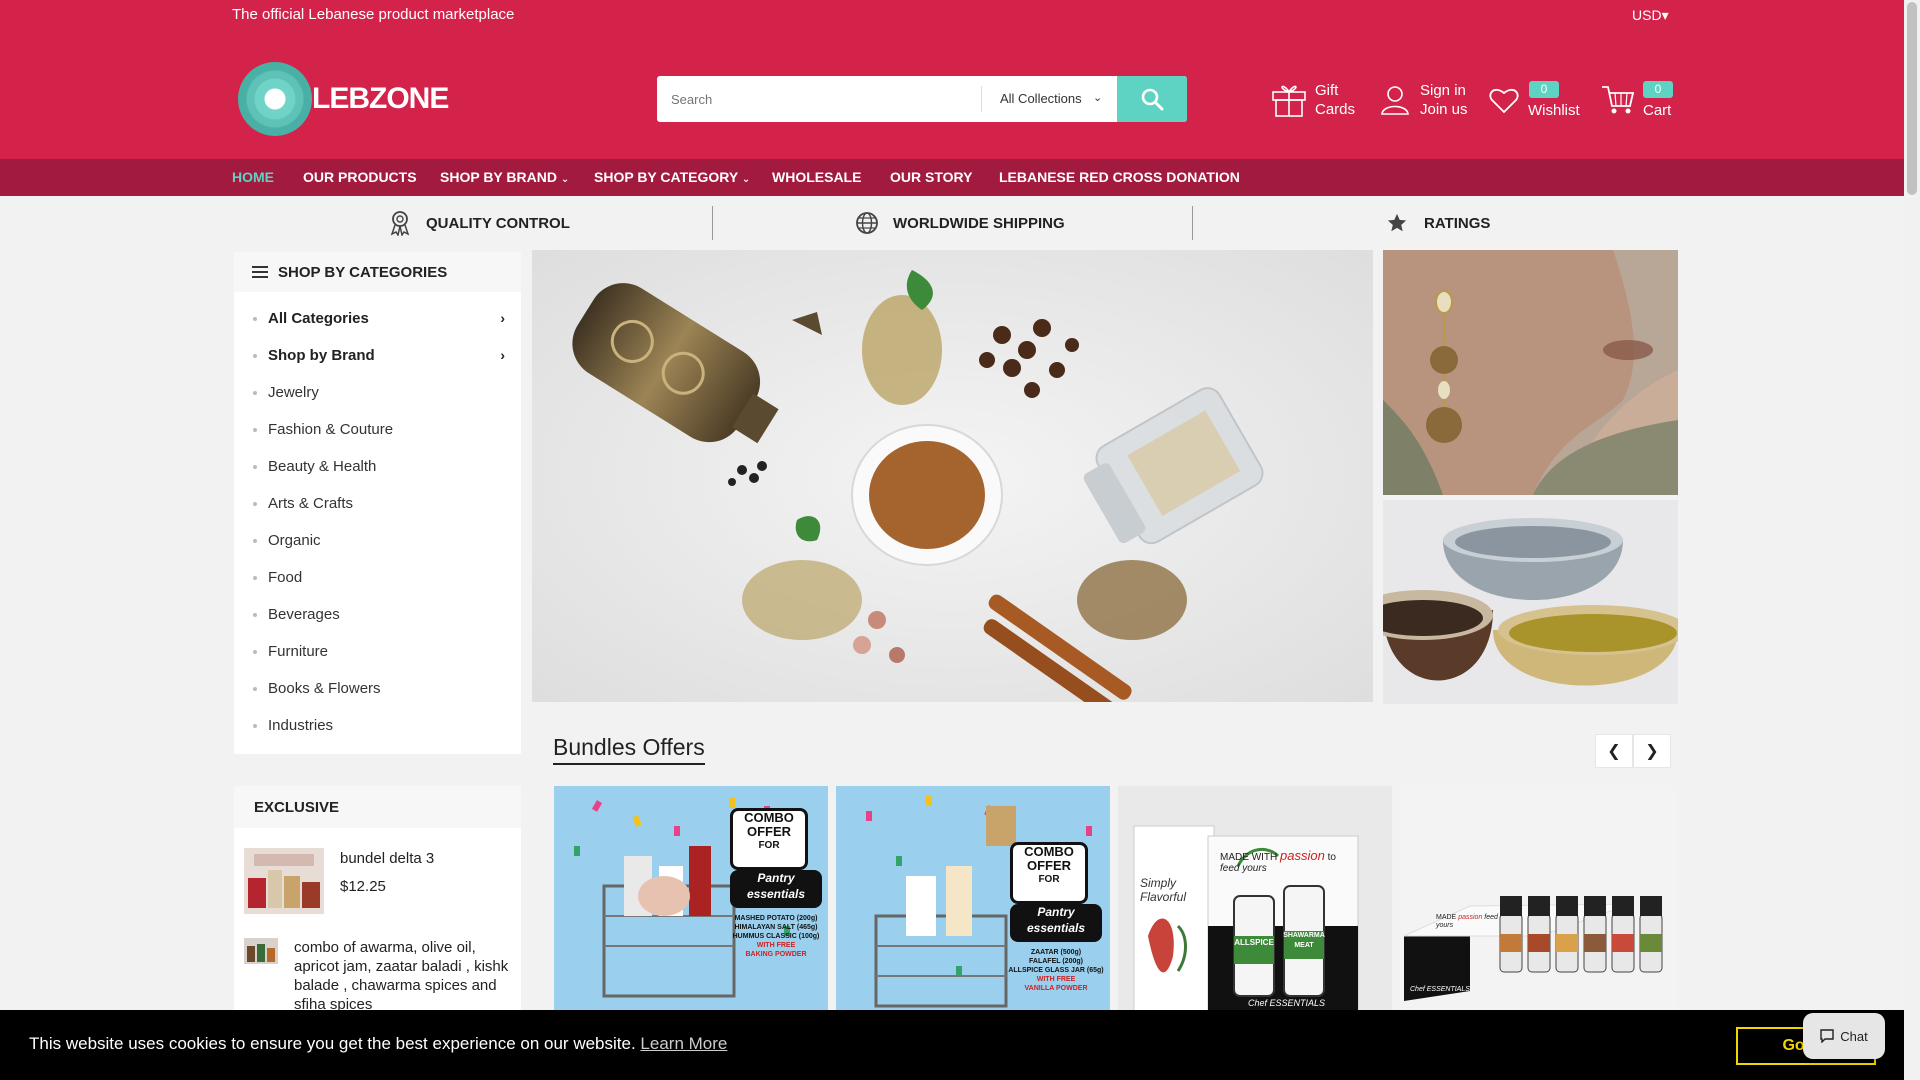 The height and width of the screenshot is (1080, 1920). I want to click on bundle-content-line: BAKING POWDER, so click(776, 954).